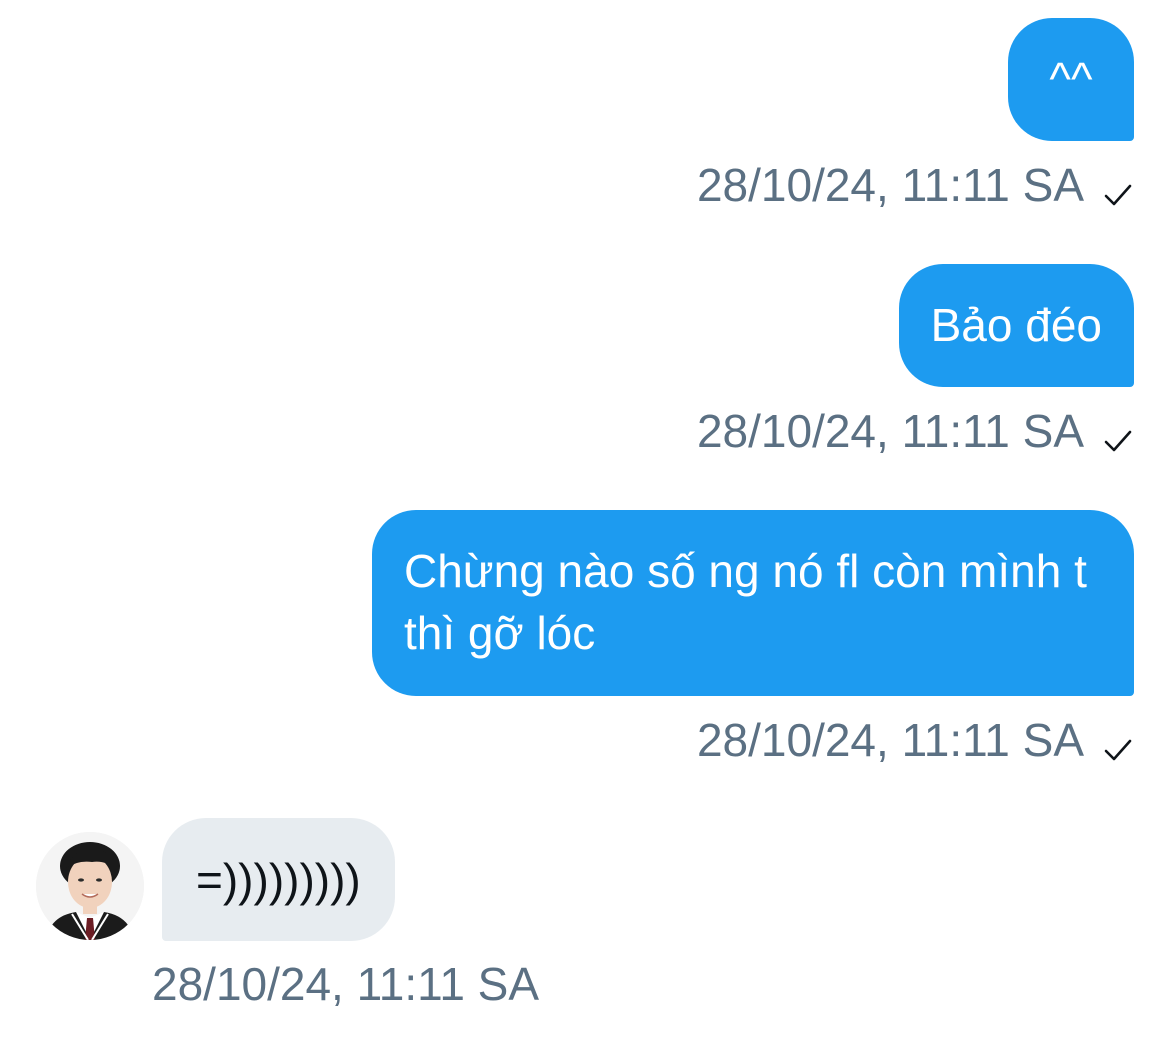 The image size is (1170, 1054). I want to click on message-outgoing: Bảo đéo 28/10/24, 11:11 SA, so click(915, 362).